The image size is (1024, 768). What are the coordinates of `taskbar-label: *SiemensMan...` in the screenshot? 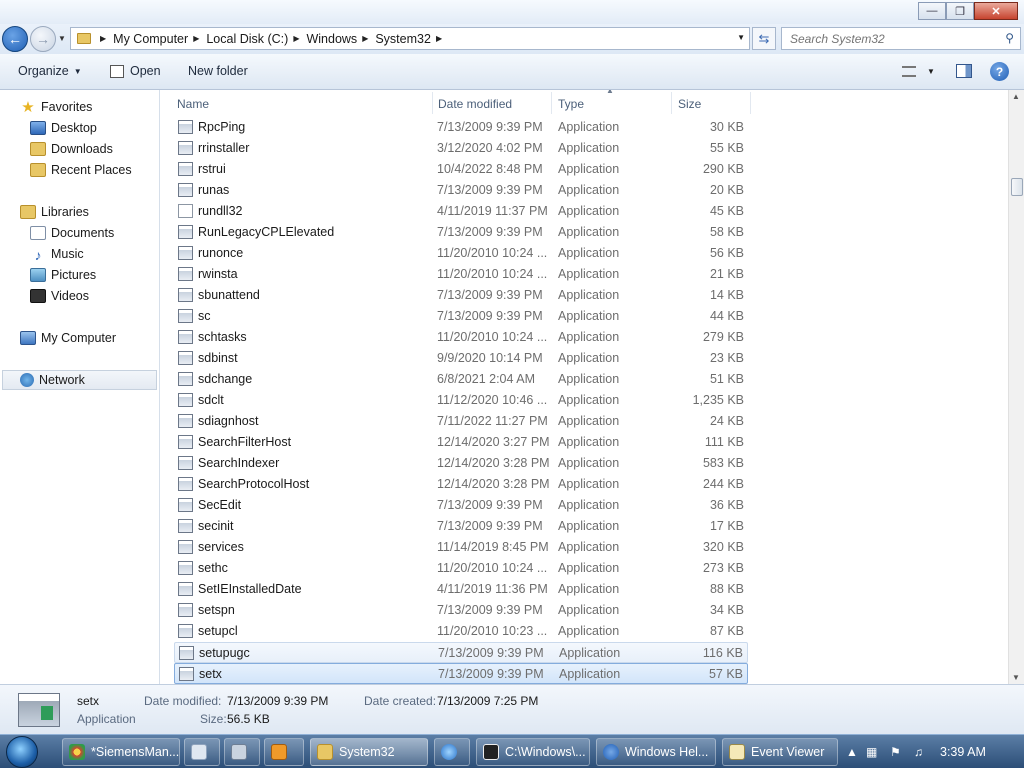 It's located at (135, 752).